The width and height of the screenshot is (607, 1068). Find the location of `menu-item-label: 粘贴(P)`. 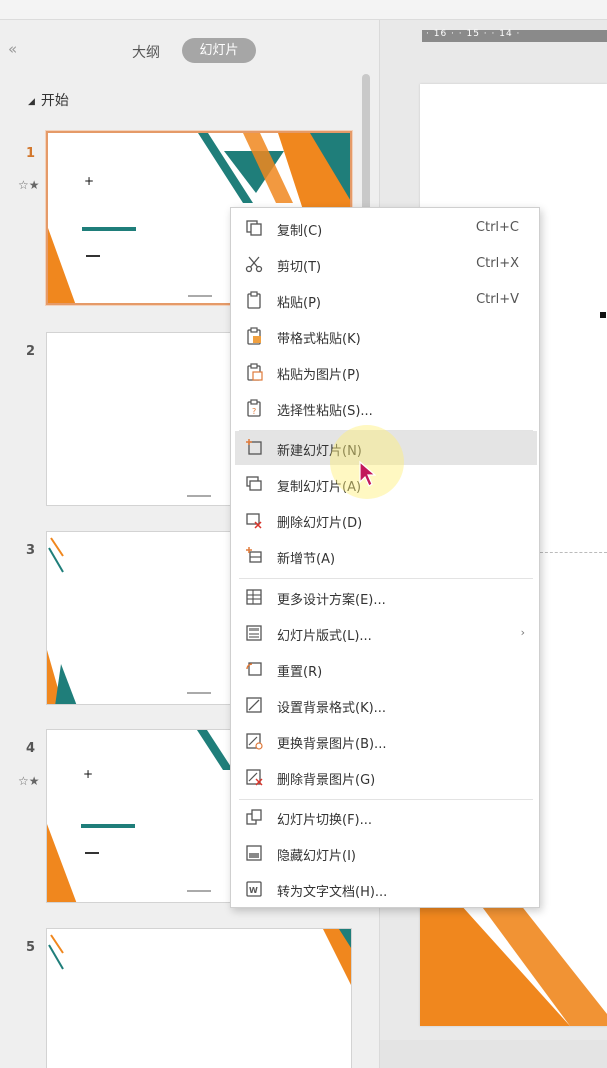

menu-item-label: 粘贴(P) is located at coordinates (299, 303).